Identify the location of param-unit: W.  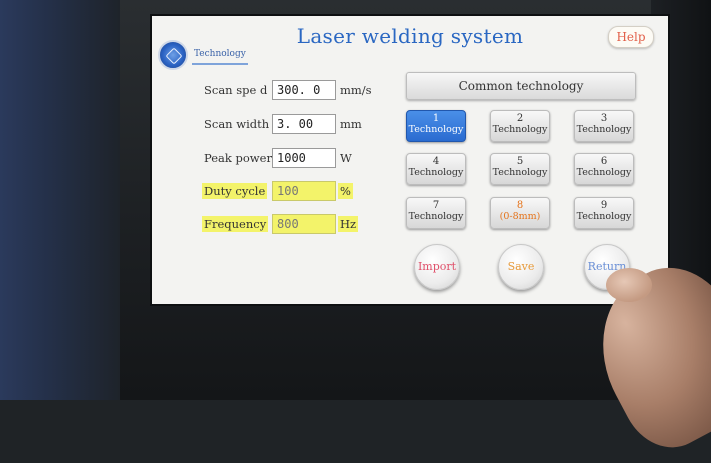
(346, 158).